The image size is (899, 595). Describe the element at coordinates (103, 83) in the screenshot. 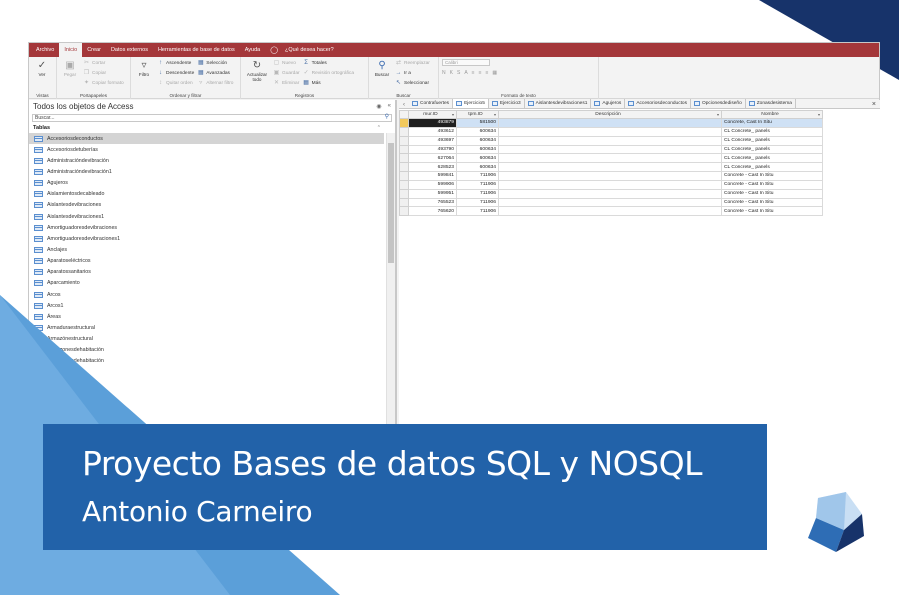

I see `format-painter-button: ✦ Copiar formato` at that location.